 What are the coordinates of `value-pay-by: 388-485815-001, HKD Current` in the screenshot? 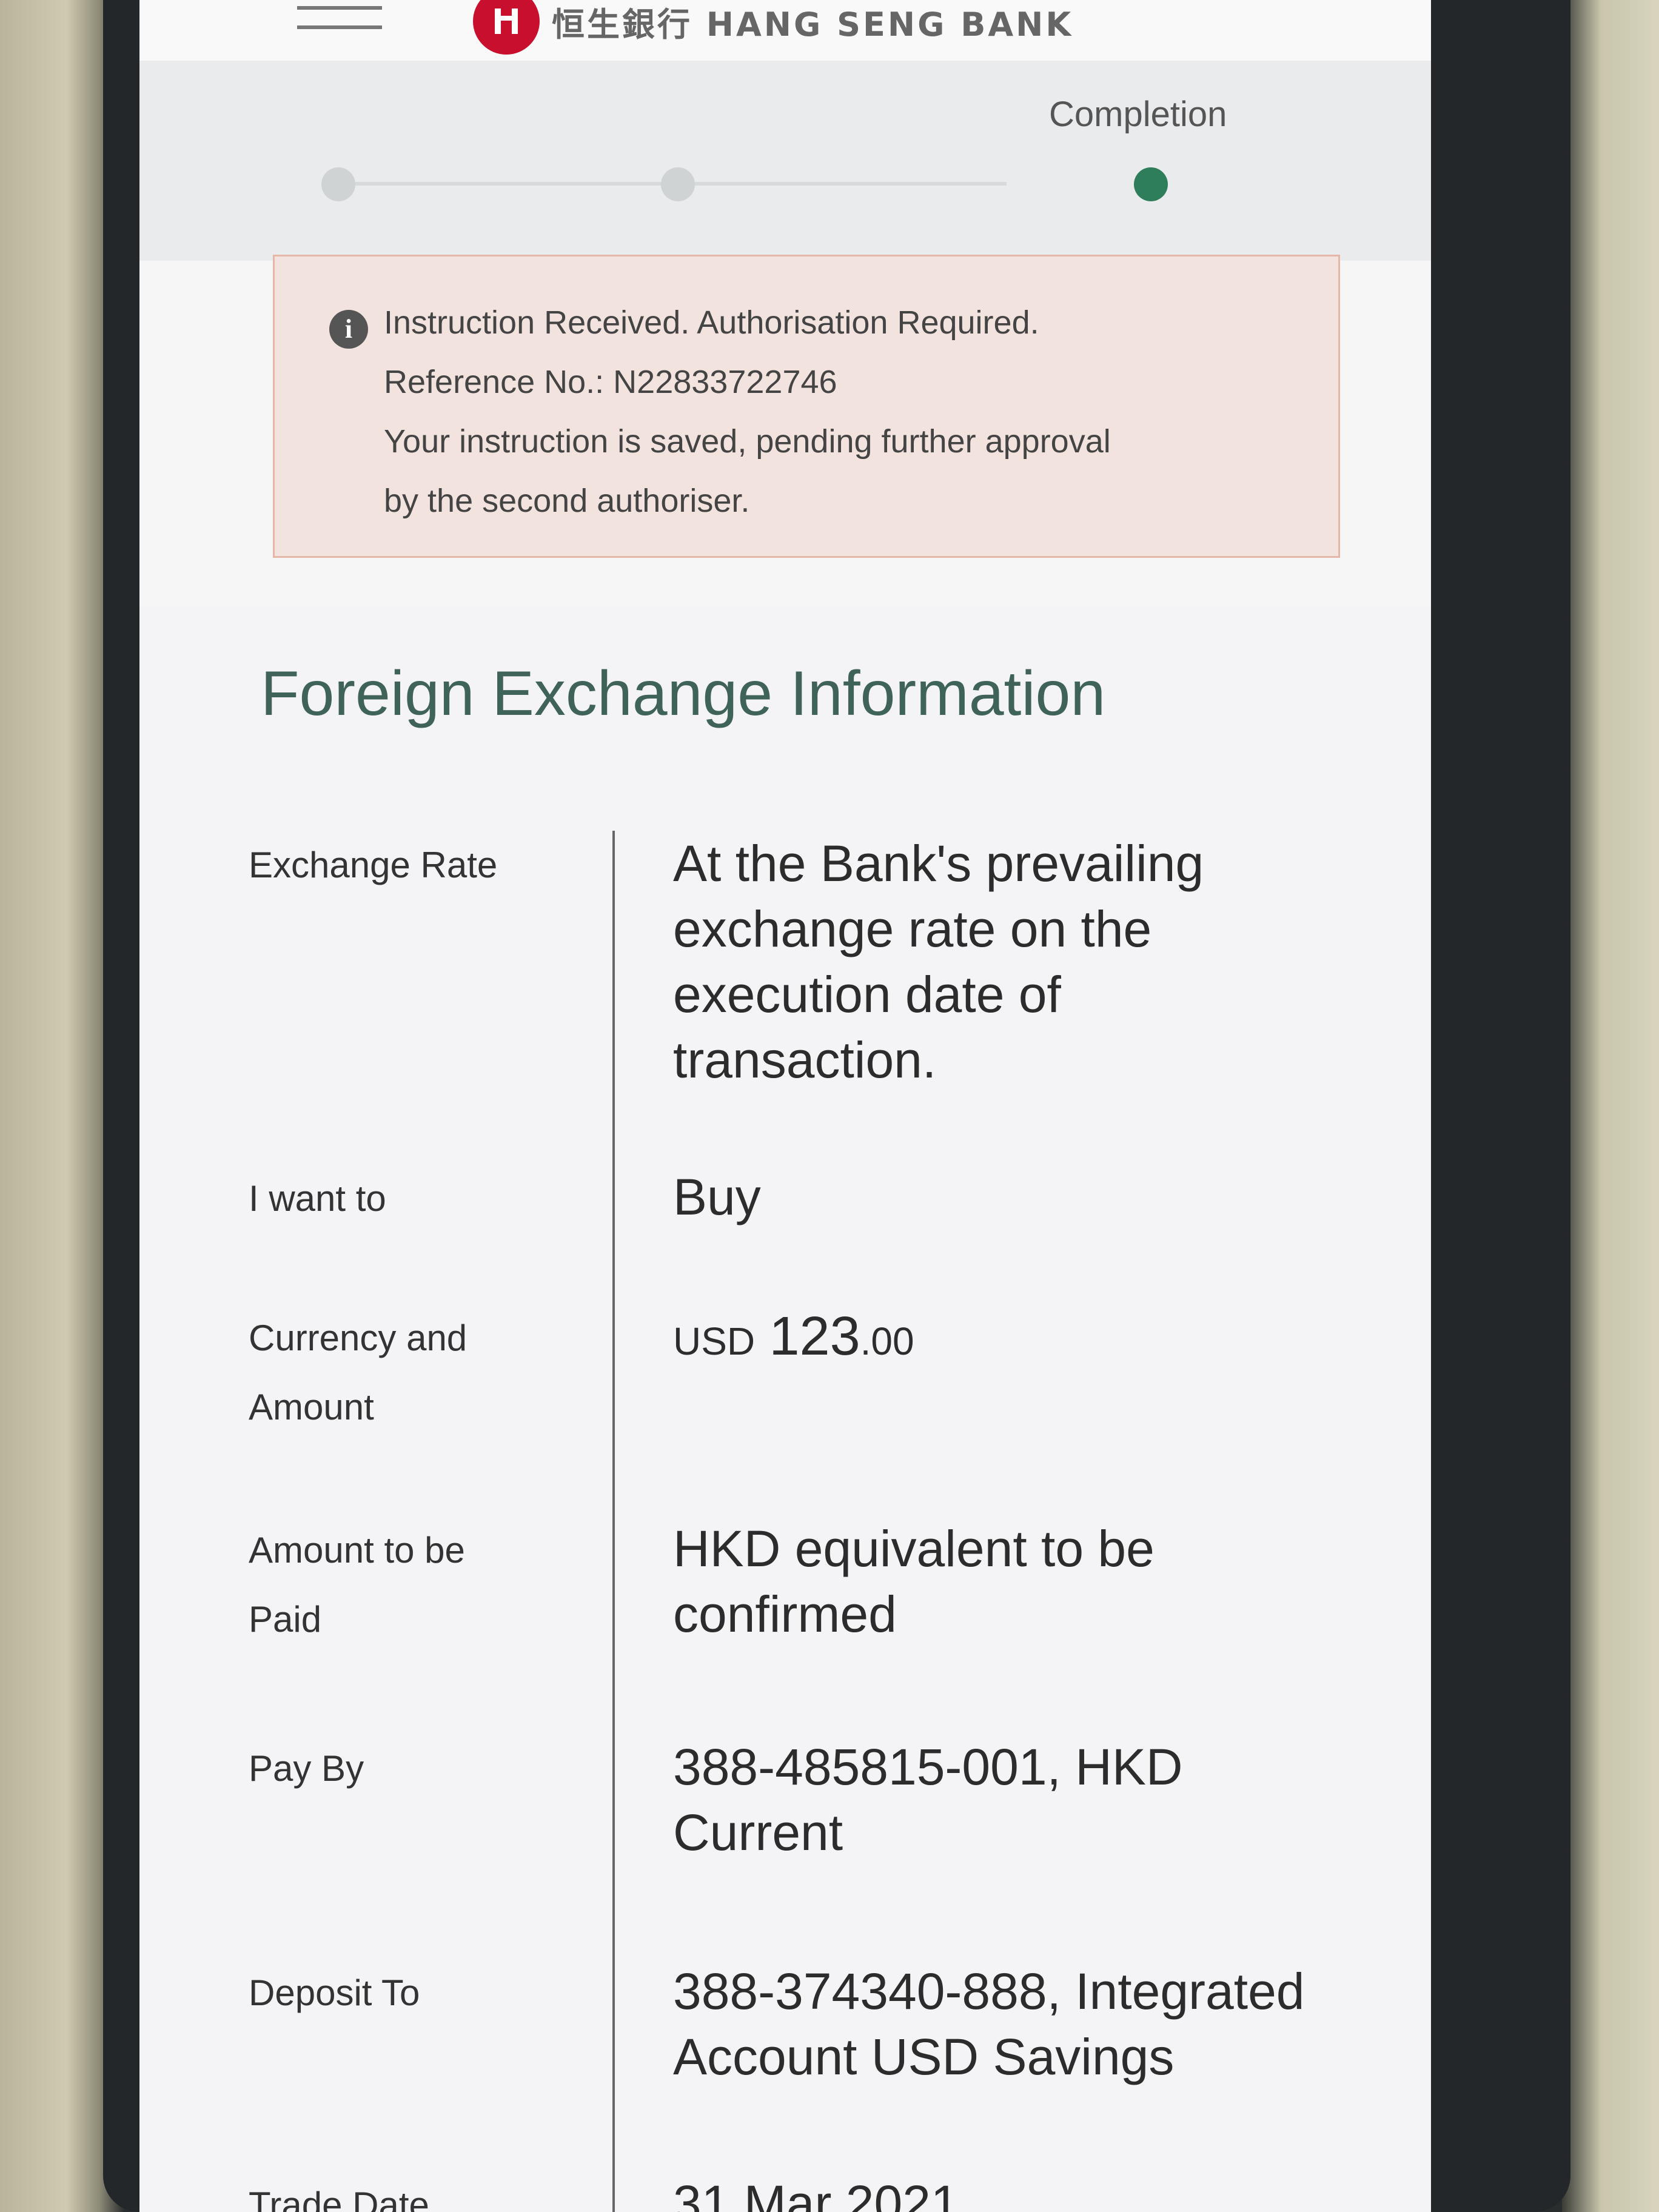 It's located at (928, 1800).